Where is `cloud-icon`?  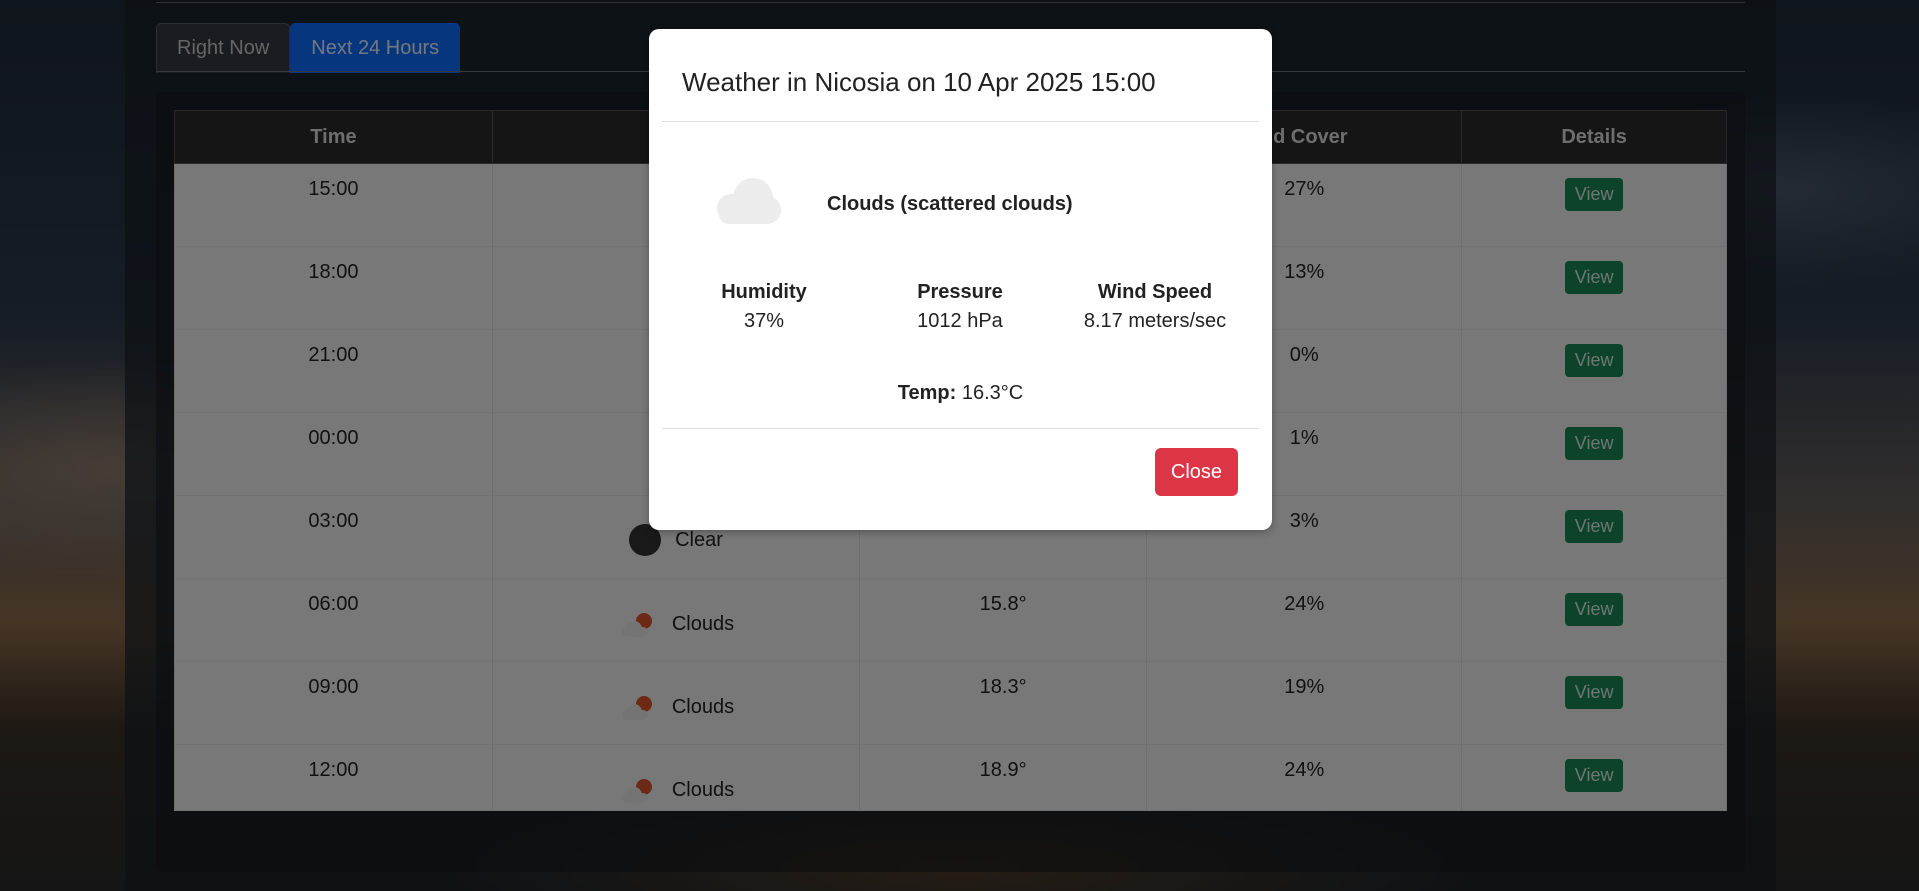 cloud-icon is located at coordinates (749, 201).